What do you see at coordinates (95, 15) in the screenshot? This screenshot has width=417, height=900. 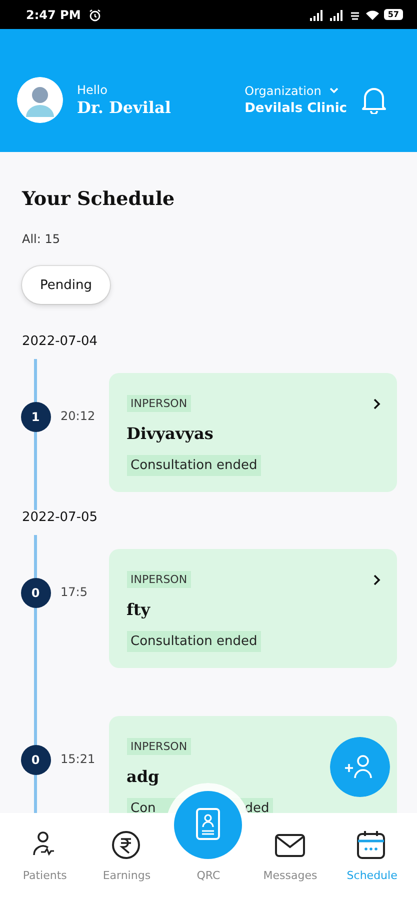 I see `alarm-icon` at bounding box center [95, 15].